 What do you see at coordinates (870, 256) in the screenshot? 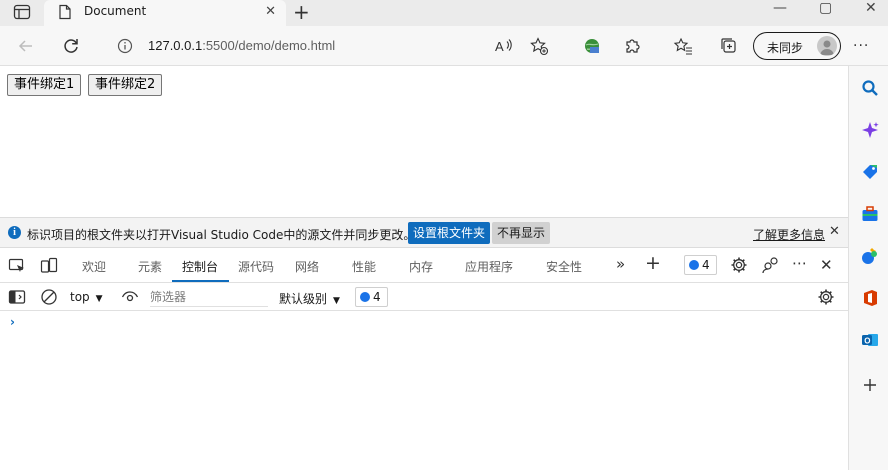
I see `games-icon` at bounding box center [870, 256].